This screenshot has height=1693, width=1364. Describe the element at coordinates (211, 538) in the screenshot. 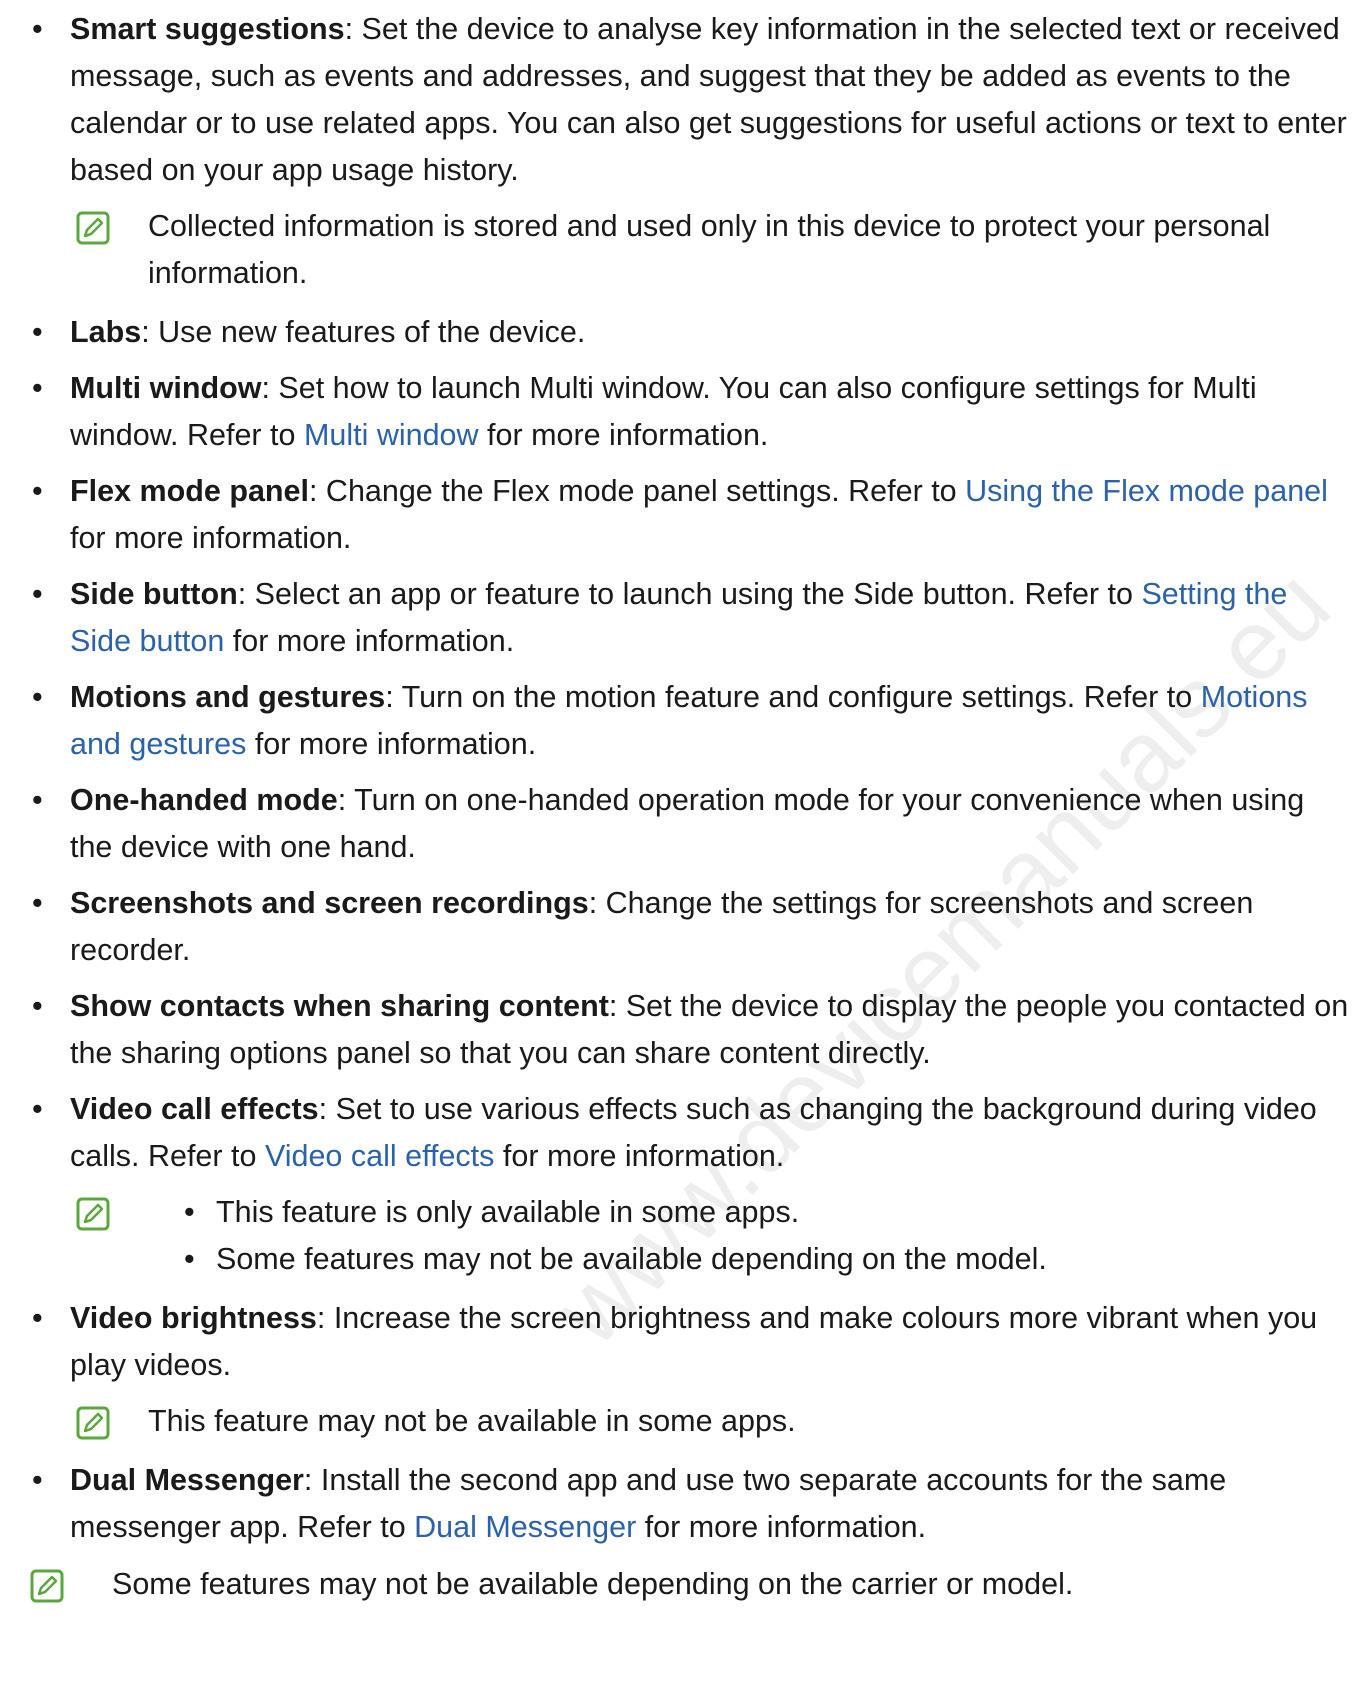

I see `desc-flex-mode-panel-end: for more information.` at that location.